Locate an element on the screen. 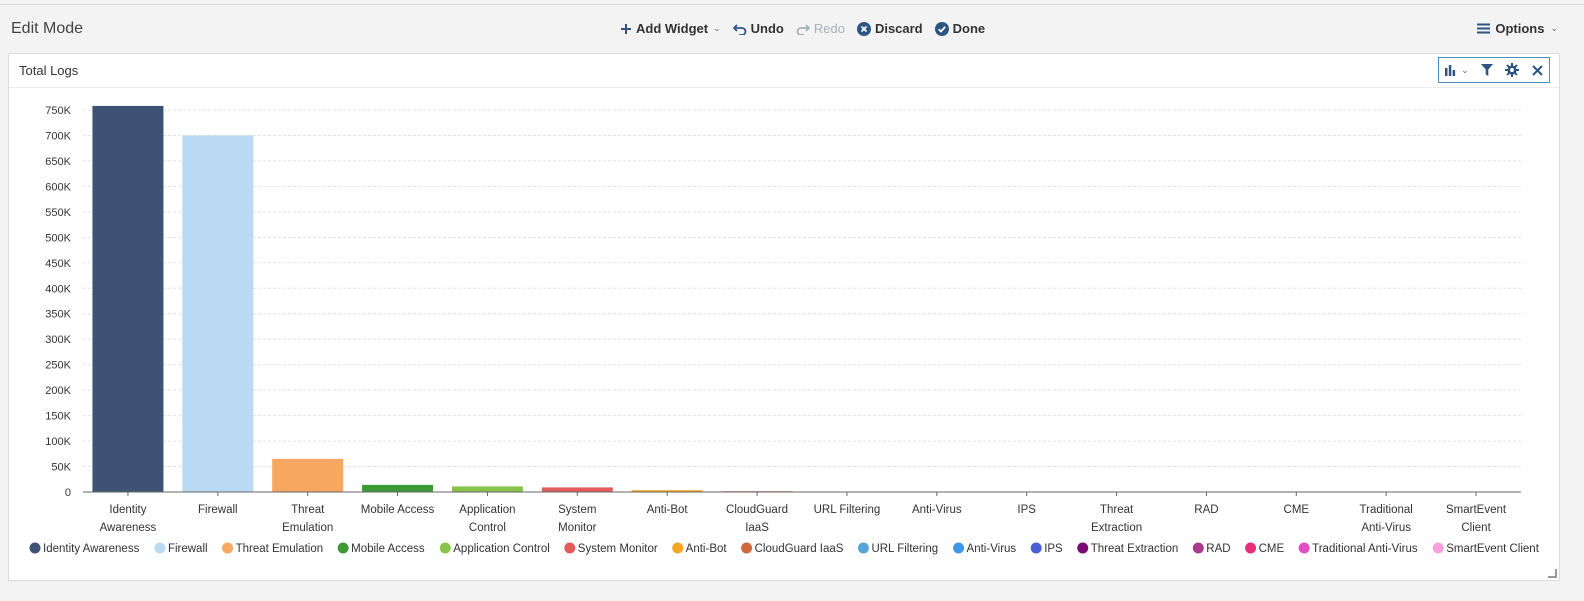  legend-item: CME is located at coordinates (1272, 549).